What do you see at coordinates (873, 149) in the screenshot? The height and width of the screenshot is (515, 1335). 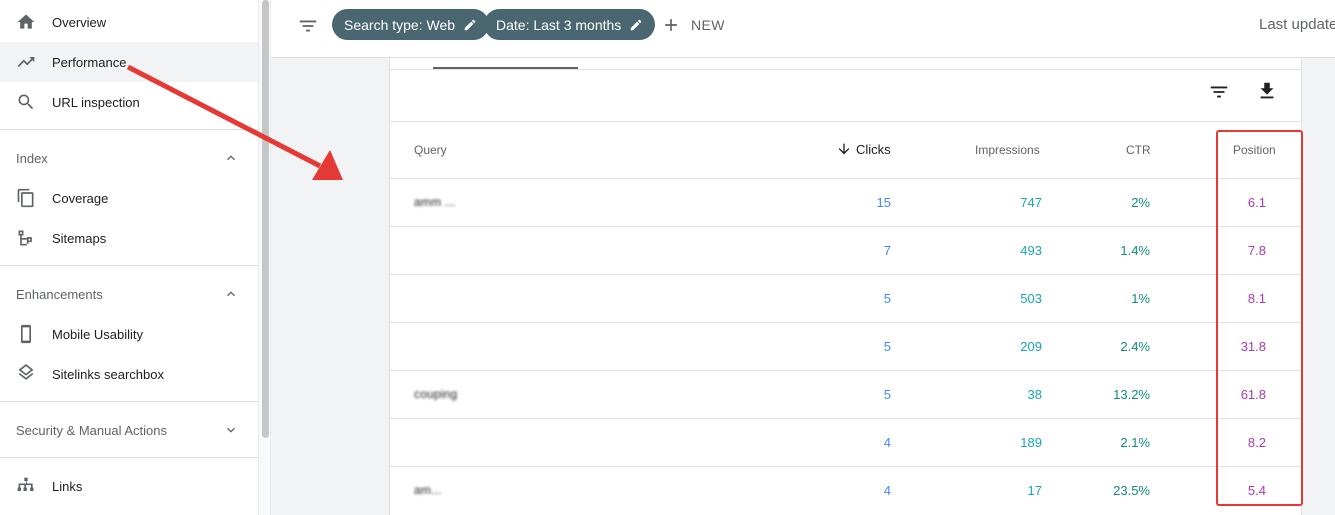 I see `clicks-header-label: Clicks` at bounding box center [873, 149].